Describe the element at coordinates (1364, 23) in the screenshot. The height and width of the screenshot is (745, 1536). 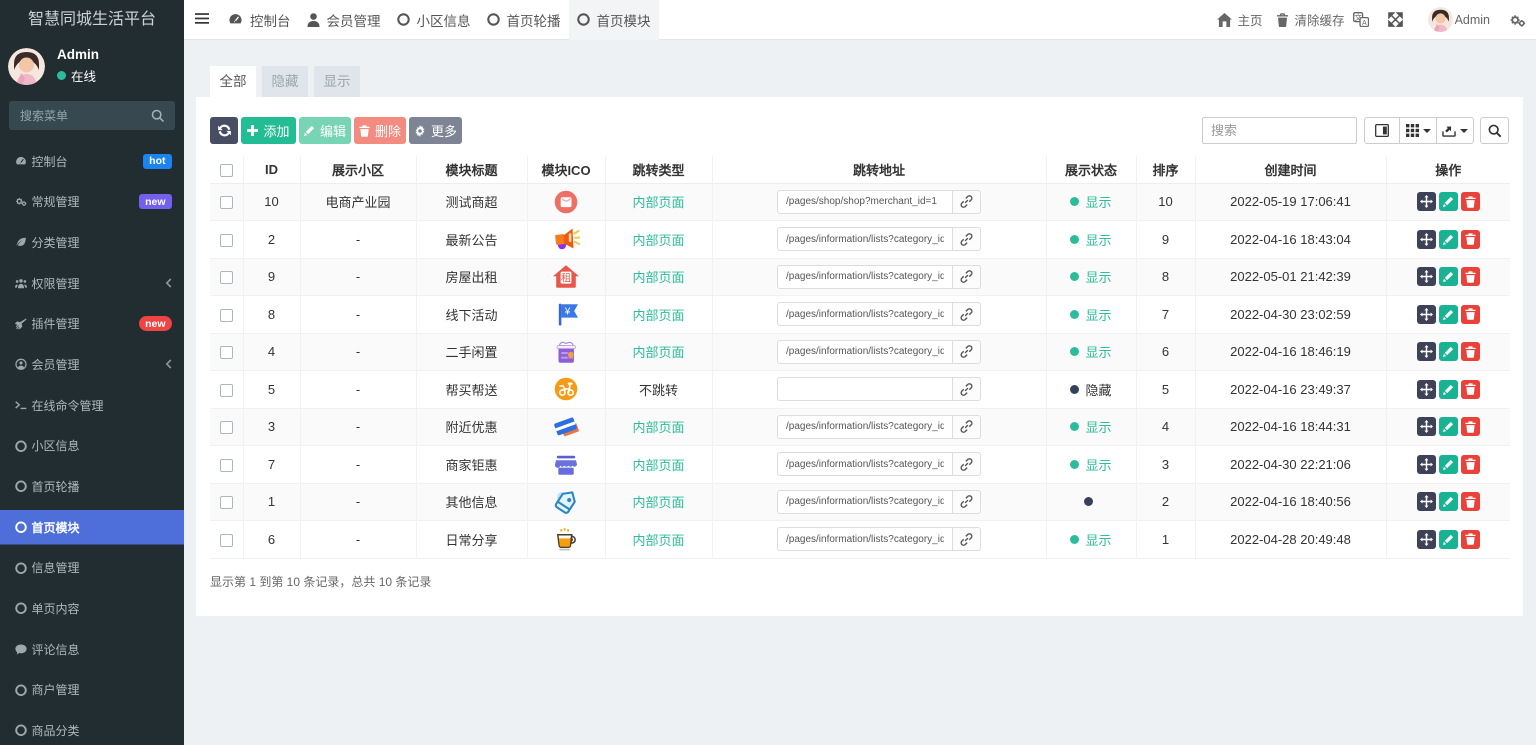
I see `svg-text: A` at that location.